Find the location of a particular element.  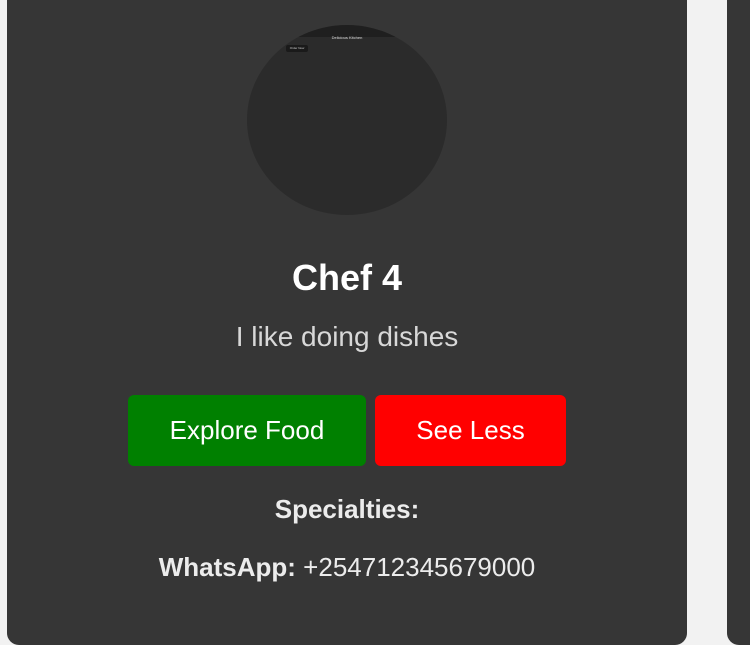

avatar-title: Delicious Kitchen is located at coordinates (347, 37).